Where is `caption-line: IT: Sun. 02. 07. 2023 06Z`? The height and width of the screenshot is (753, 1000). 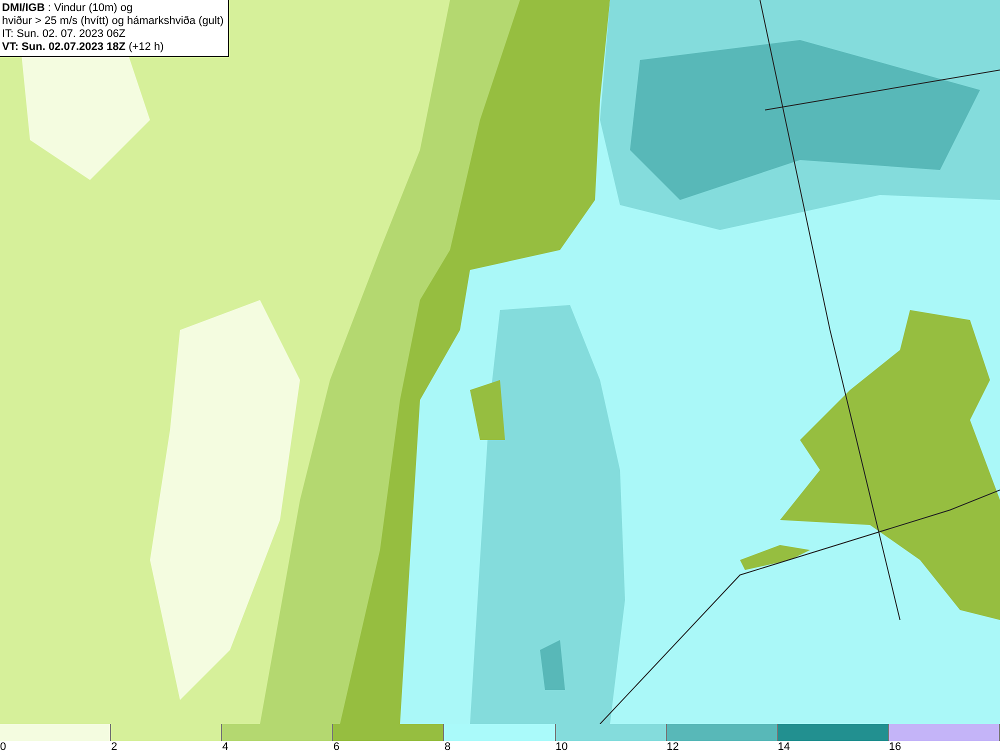
caption-line: IT: Sun. 02. 07. 2023 06Z is located at coordinates (64, 34).